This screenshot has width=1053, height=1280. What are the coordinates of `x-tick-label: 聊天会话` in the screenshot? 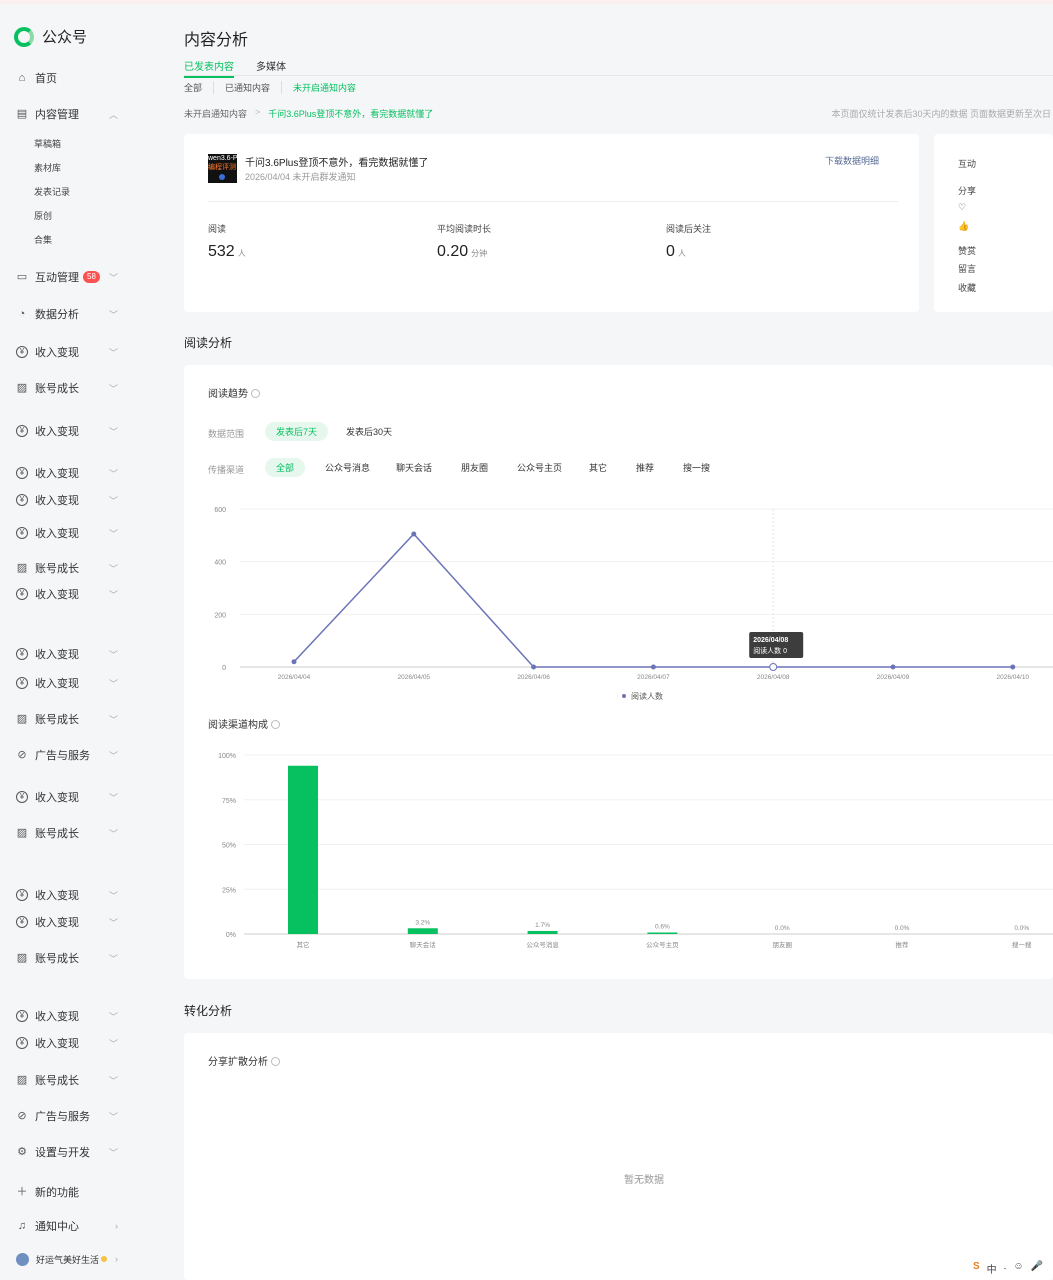 It's located at (423, 944).